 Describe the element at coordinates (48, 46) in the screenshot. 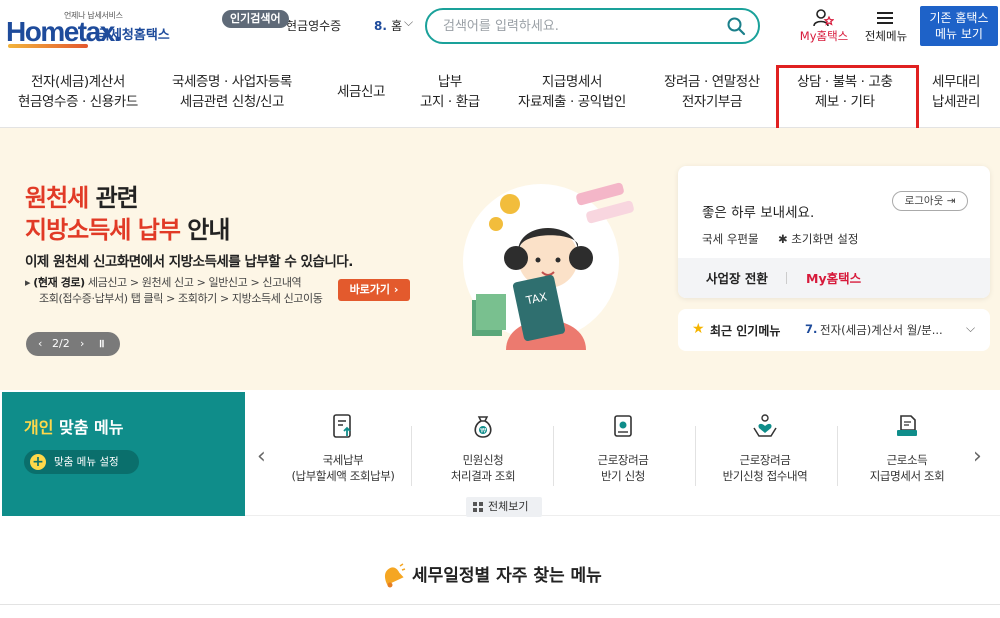

I see `logo-swoosh` at that location.